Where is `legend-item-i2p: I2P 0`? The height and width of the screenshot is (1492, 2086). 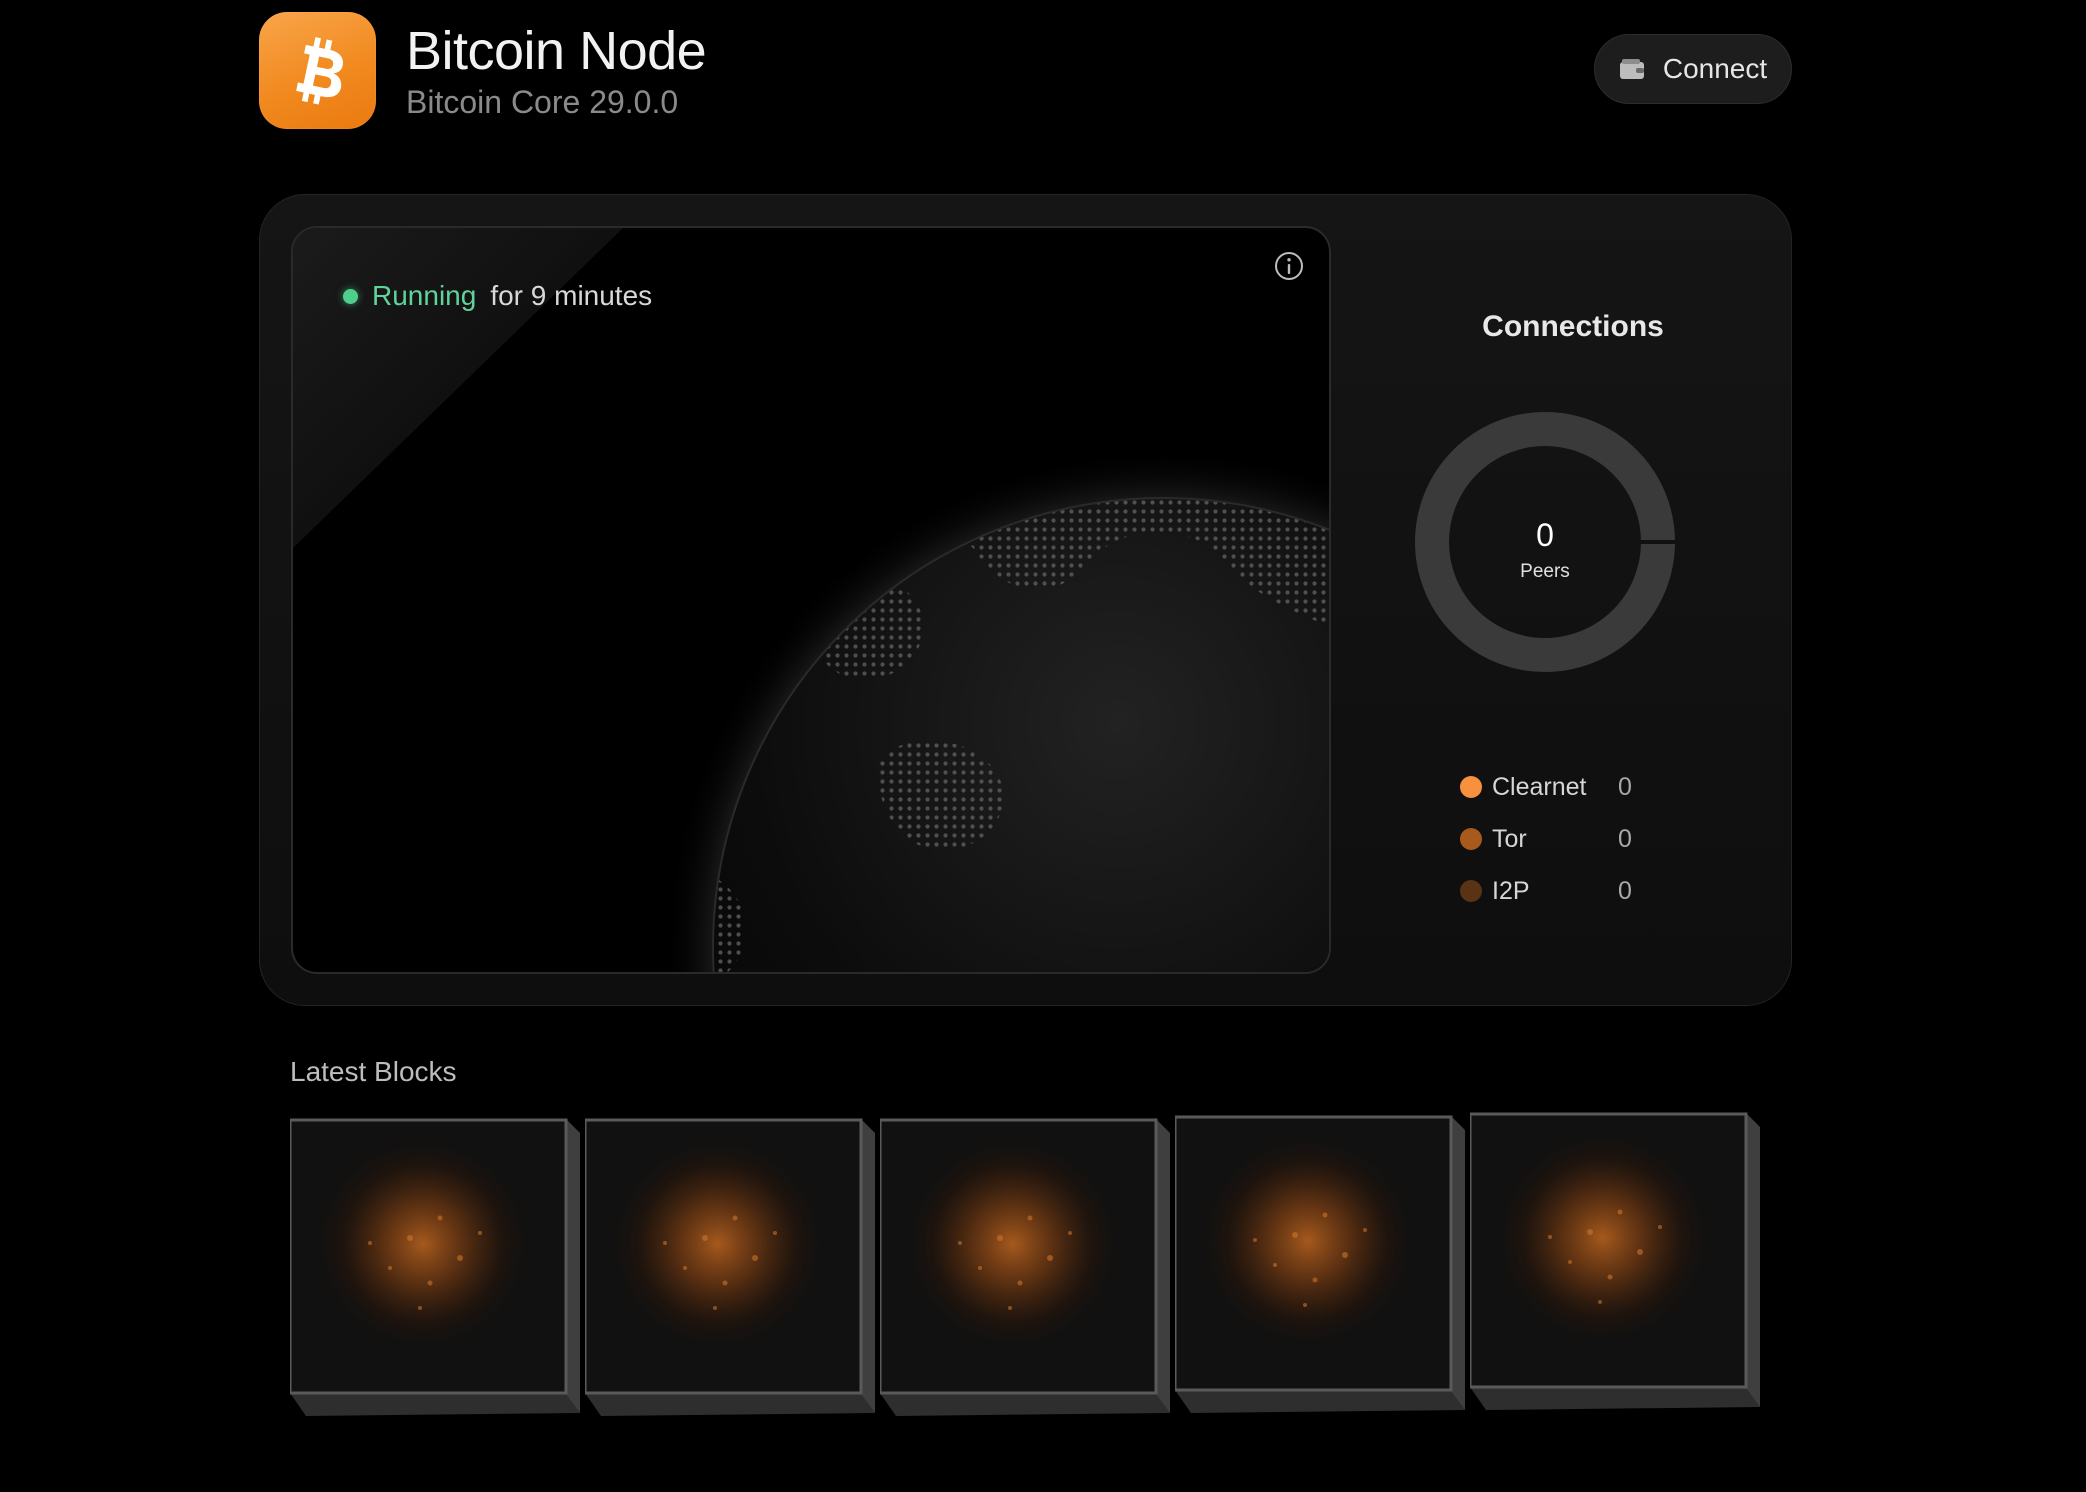 legend-item-i2p: I2P 0 is located at coordinates (1580, 891).